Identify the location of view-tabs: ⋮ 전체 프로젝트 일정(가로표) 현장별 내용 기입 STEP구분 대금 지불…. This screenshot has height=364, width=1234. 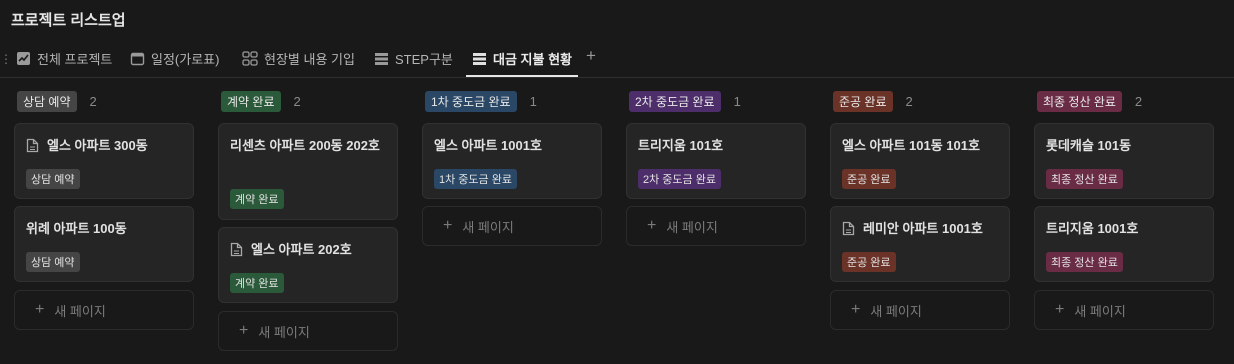
(617, 59).